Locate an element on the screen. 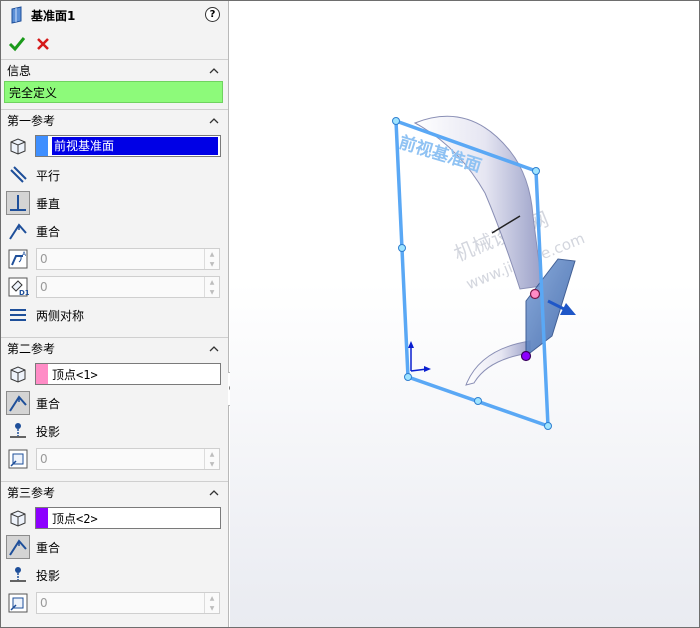  parallel-icon is located at coordinates (18, 175).